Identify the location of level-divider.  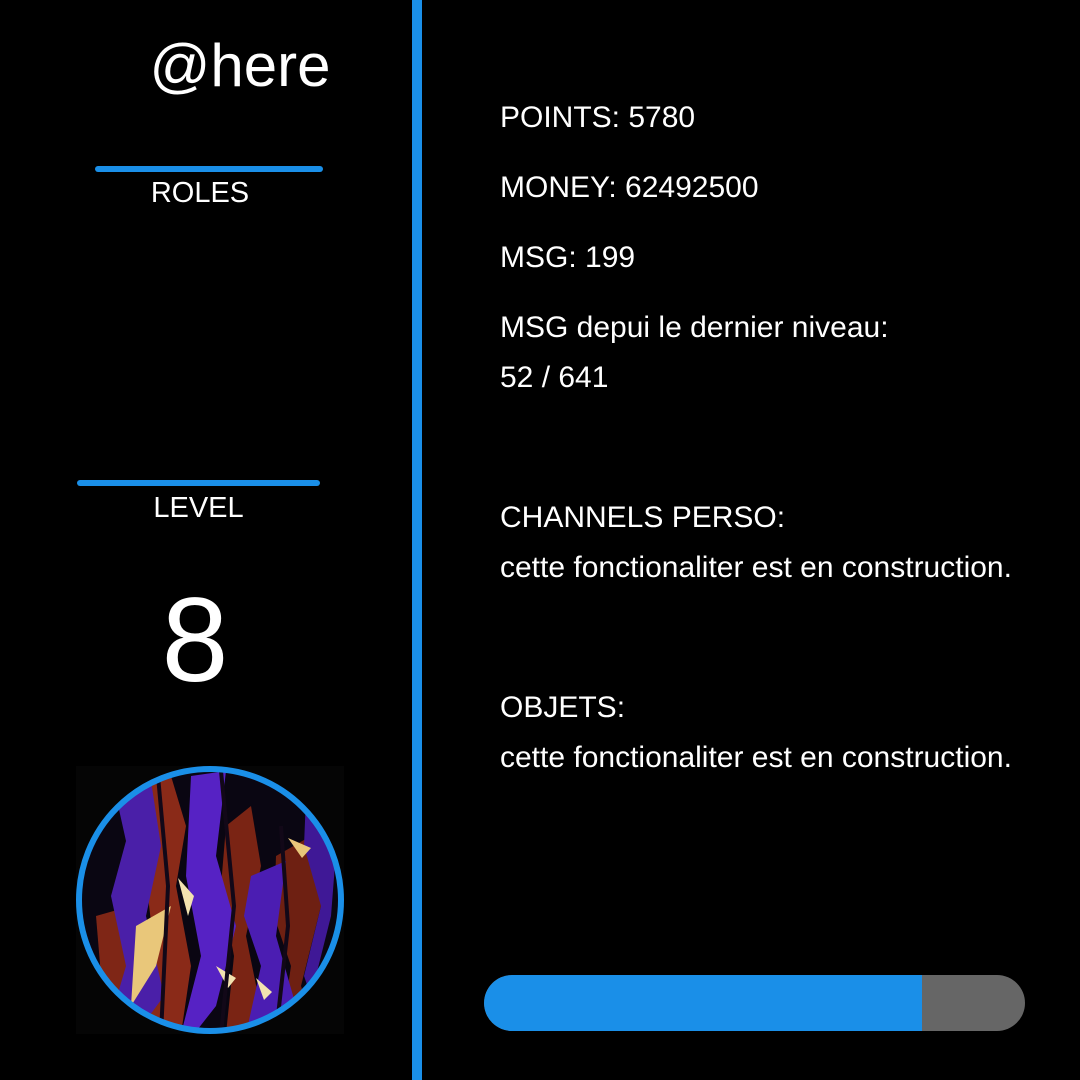
(198, 483).